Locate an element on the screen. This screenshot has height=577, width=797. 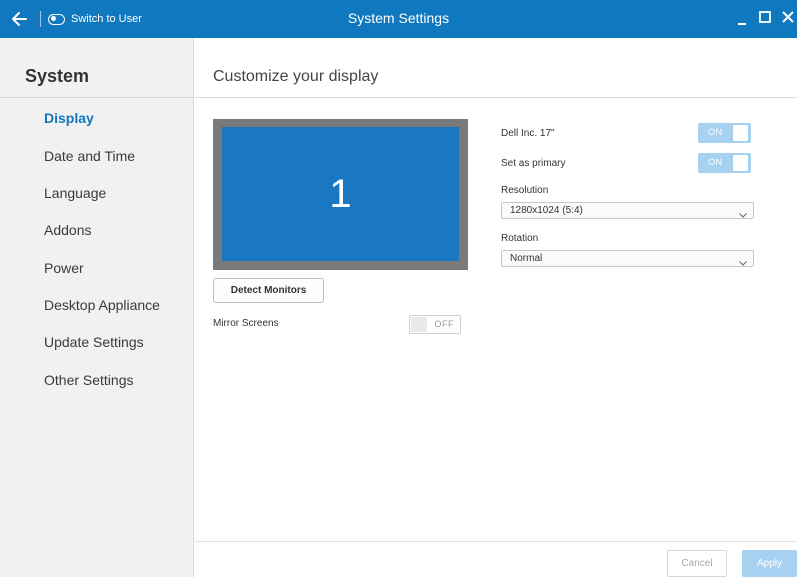
mirror-screens-label: Mirror Screens is located at coordinates (246, 323).